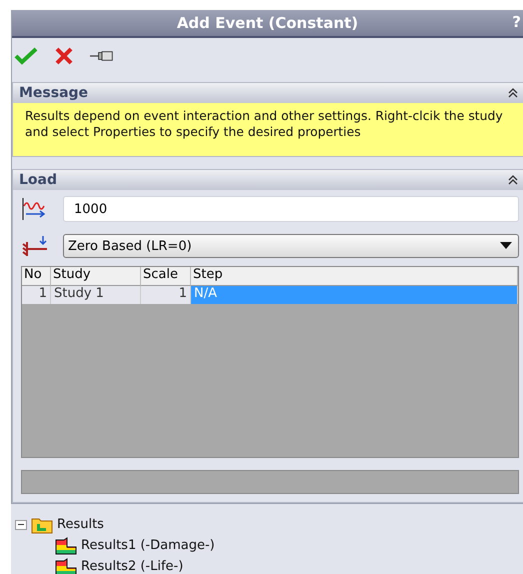 Image resolution: width=523 pixels, height=574 pixels. What do you see at coordinates (267, 23) in the screenshot?
I see `window-title: Add Event (Constant)` at bounding box center [267, 23].